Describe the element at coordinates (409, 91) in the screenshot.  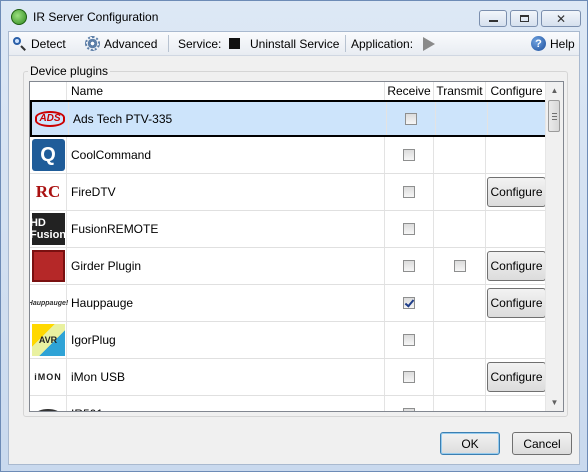
I see `header-receive: Receive` at that location.